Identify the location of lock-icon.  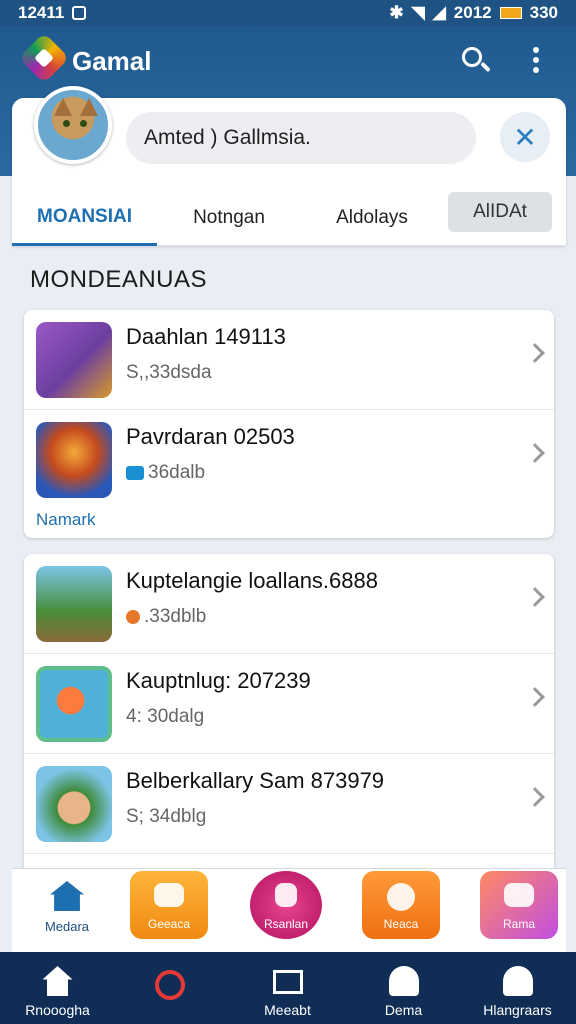
(286, 895).